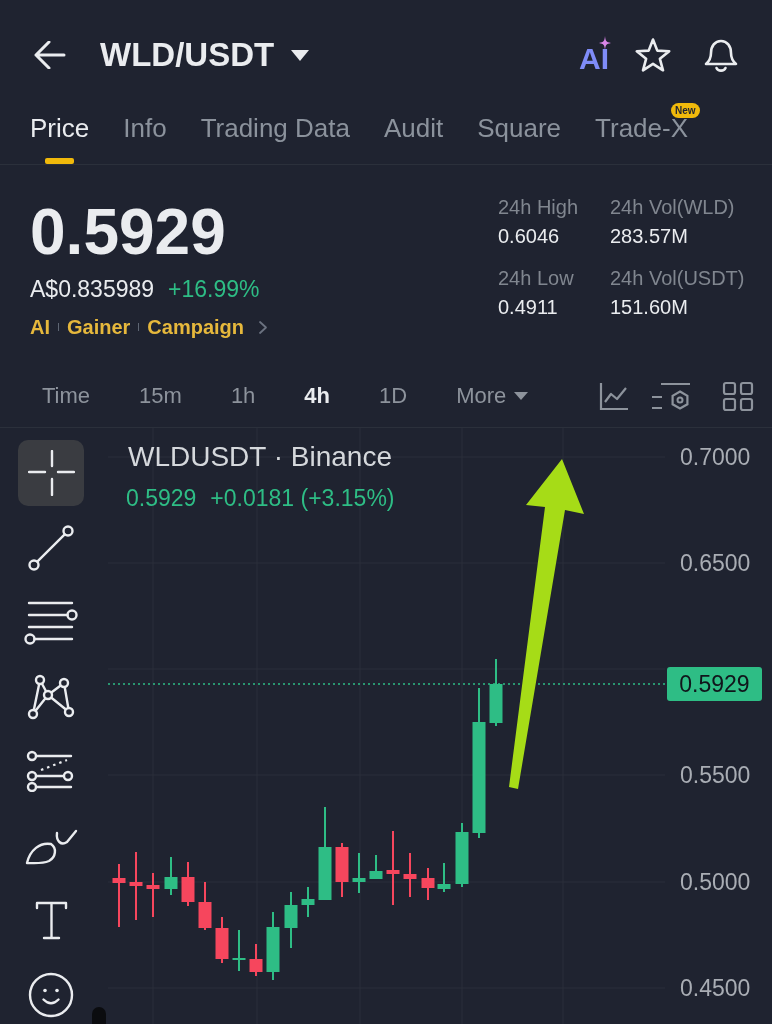  I want to click on tag-link: Gainer, so click(99, 327).